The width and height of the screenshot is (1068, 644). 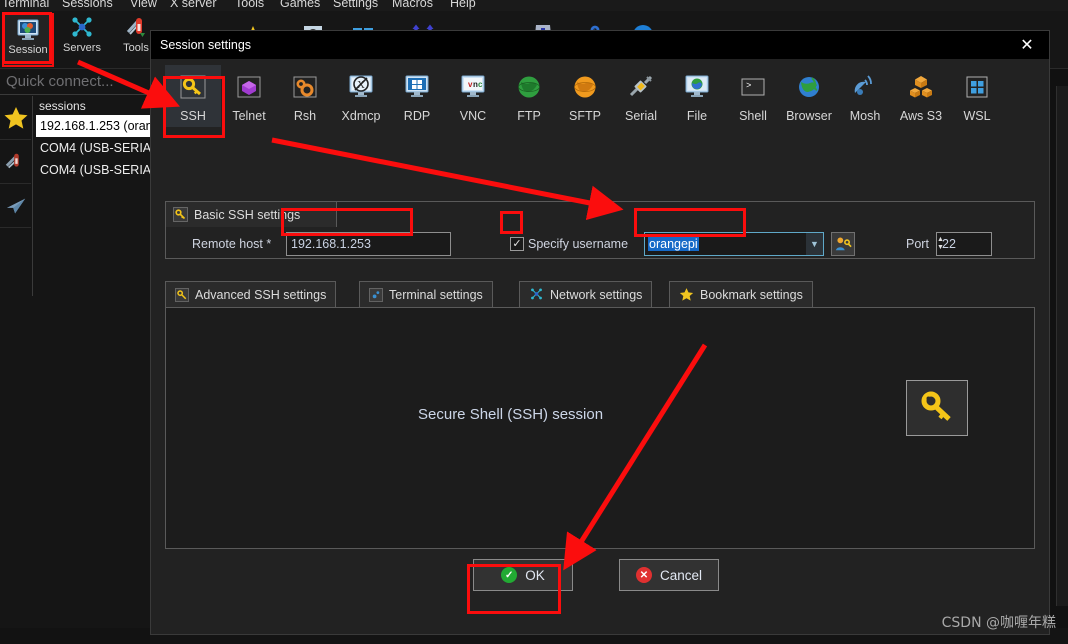 What do you see at coordinates (673, 244) in the screenshot?
I see `username-value: orangepi` at bounding box center [673, 244].